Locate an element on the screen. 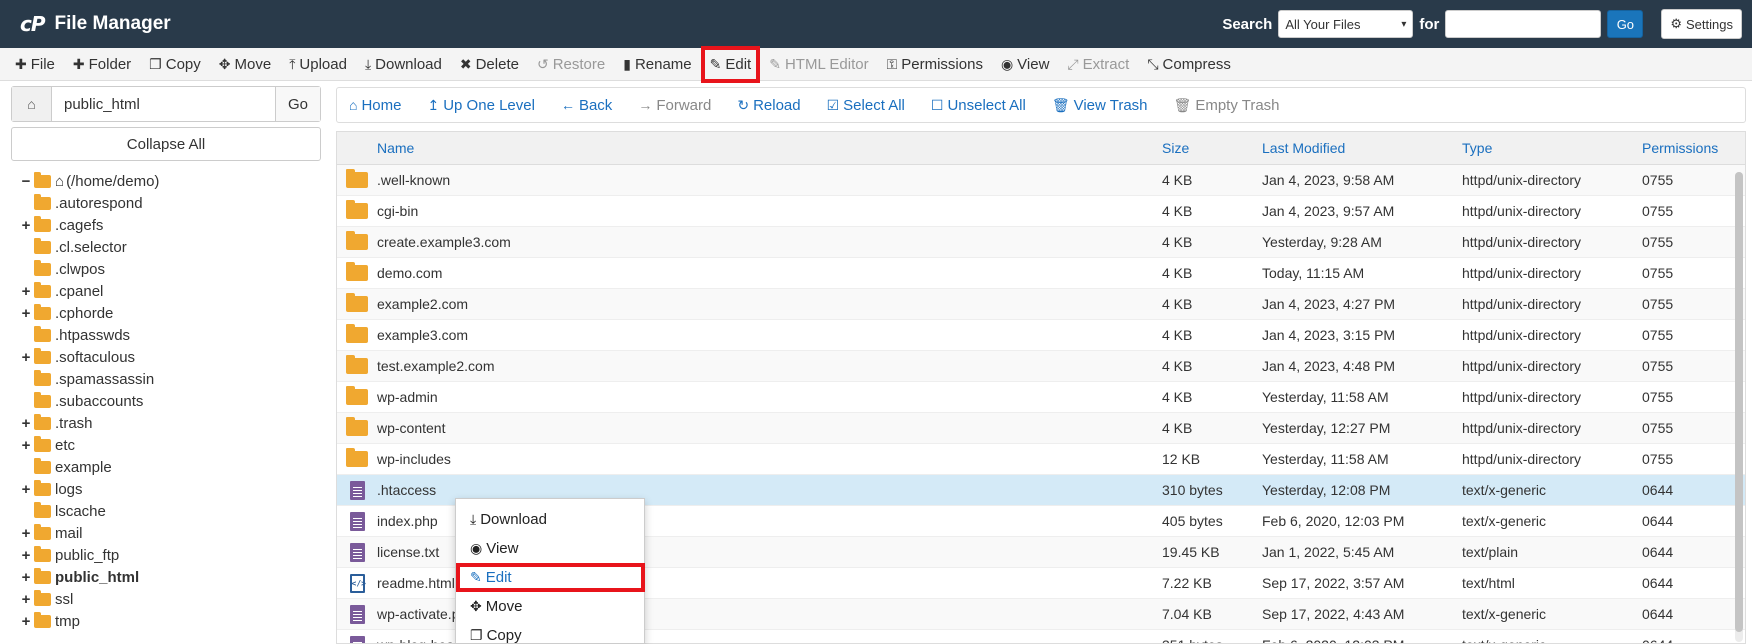 This screenshot has height=644, width=1752. context-menu-item-move: ✥ Move is located at coordinates (550, 606).